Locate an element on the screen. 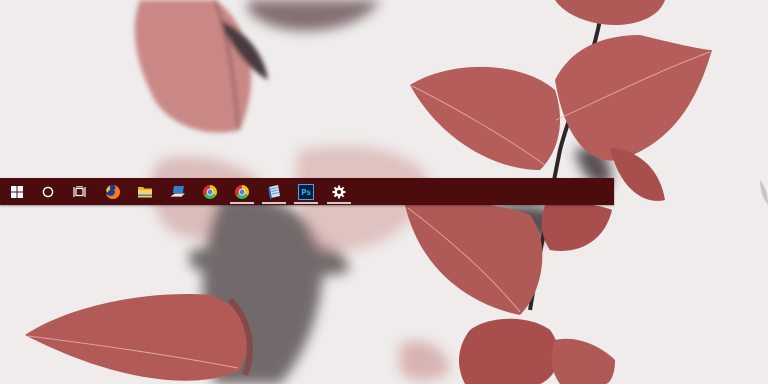 The height and width of the screenshot is (384, 768). taskbar-app-notepad is located at coordinates (274, 191).